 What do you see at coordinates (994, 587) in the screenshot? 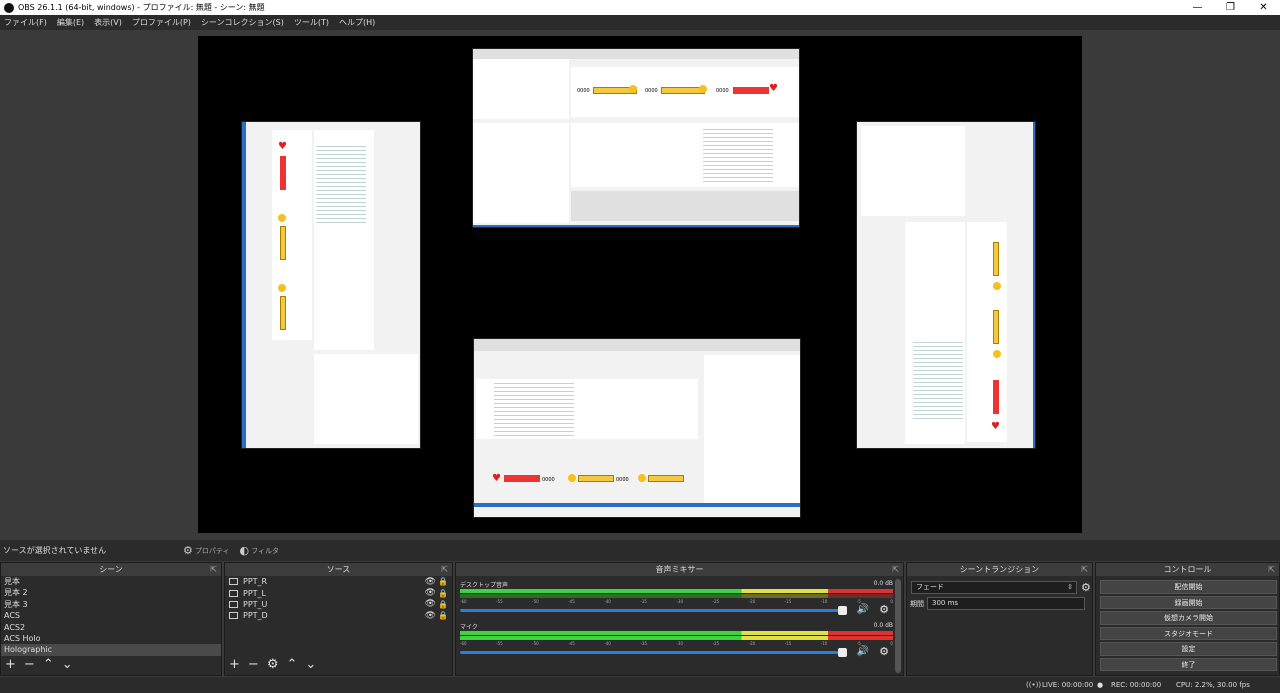
I see `transition-select: フェード ⇳` at bounding box center [994, 587].